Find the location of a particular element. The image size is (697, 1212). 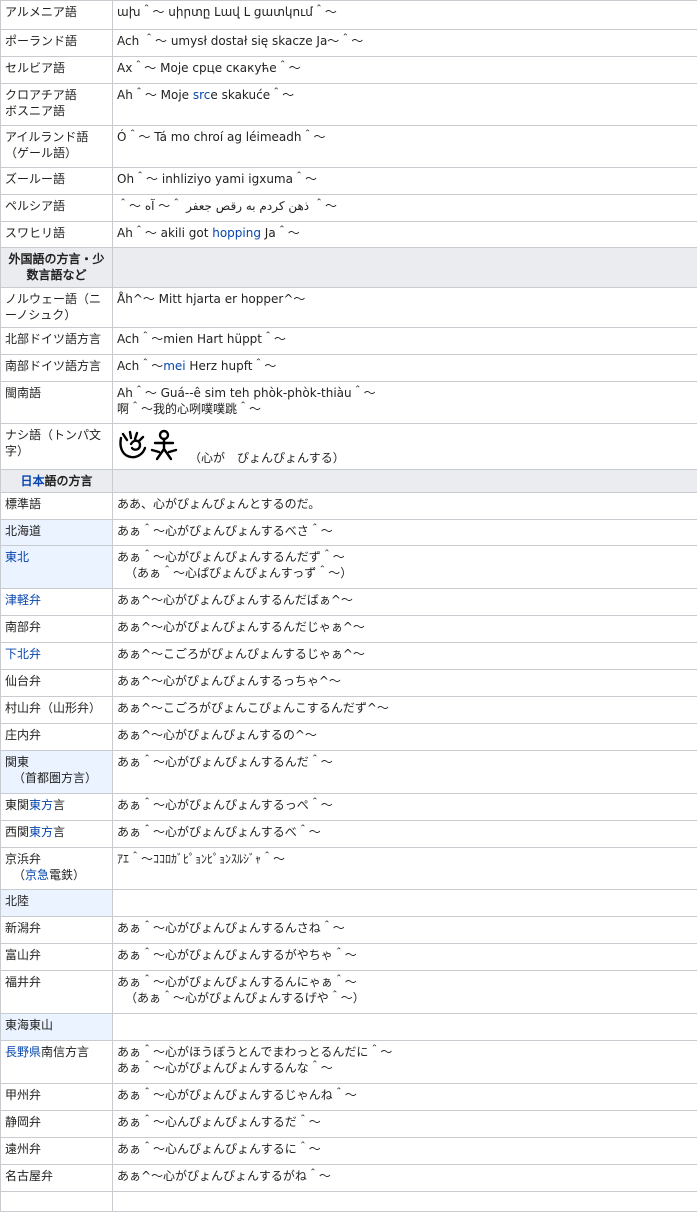

phrase-cell: Ah＾～ akili got hopping Ja＾～ is located at coordinates (405, 235).